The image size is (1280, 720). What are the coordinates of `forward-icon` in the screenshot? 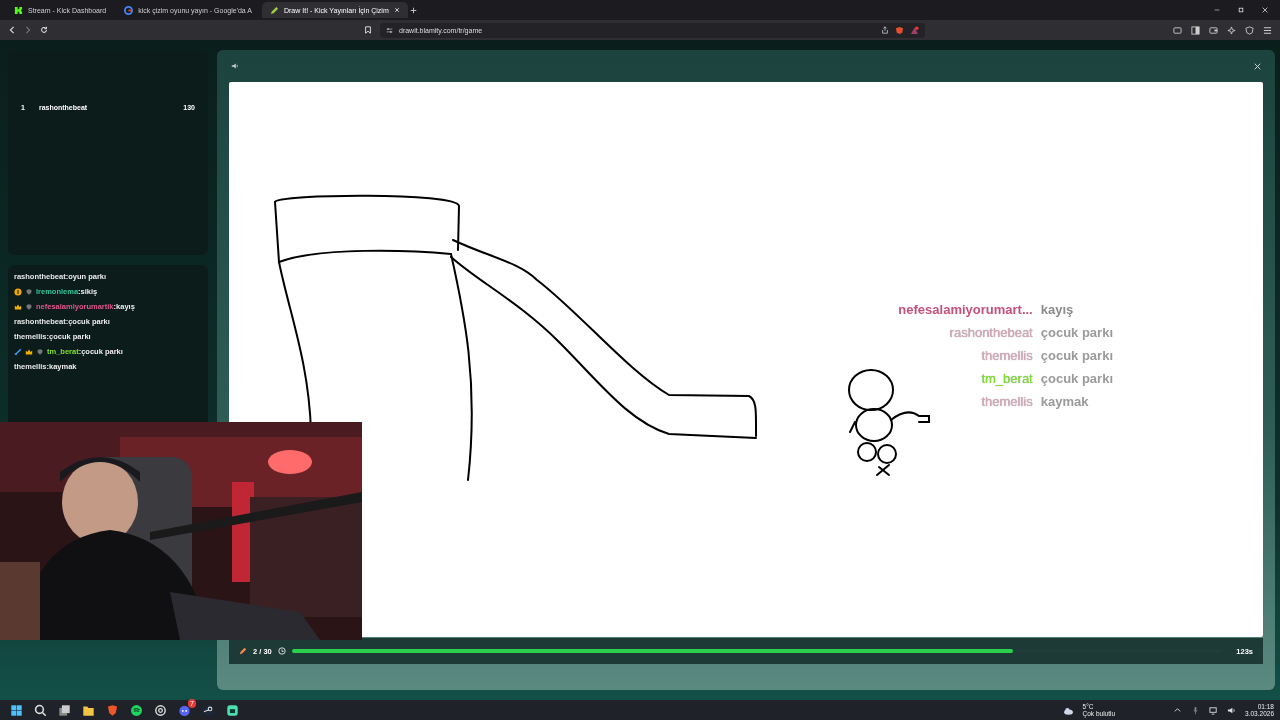 It's located at (28, 30).